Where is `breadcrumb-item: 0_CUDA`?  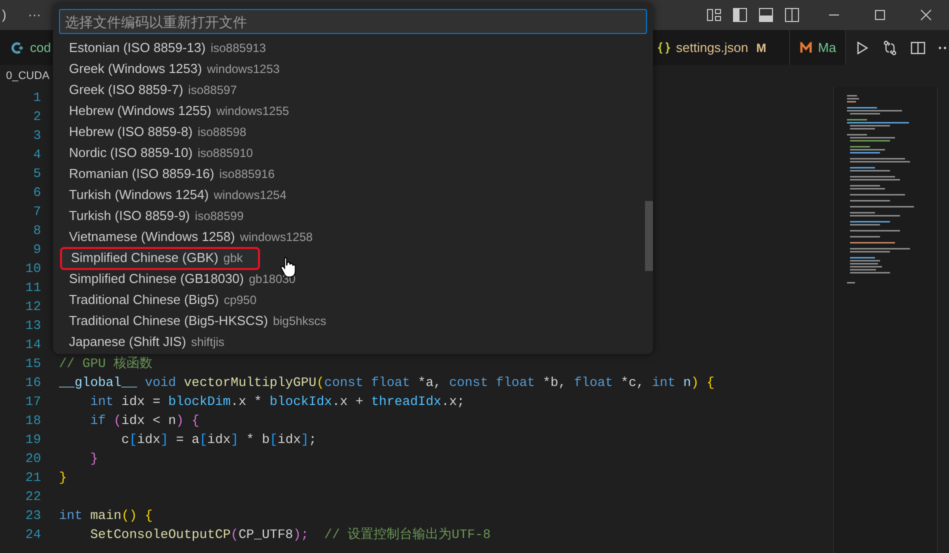
breadcrumb-item: 0_CUDA is located at coordinates (28, 76).